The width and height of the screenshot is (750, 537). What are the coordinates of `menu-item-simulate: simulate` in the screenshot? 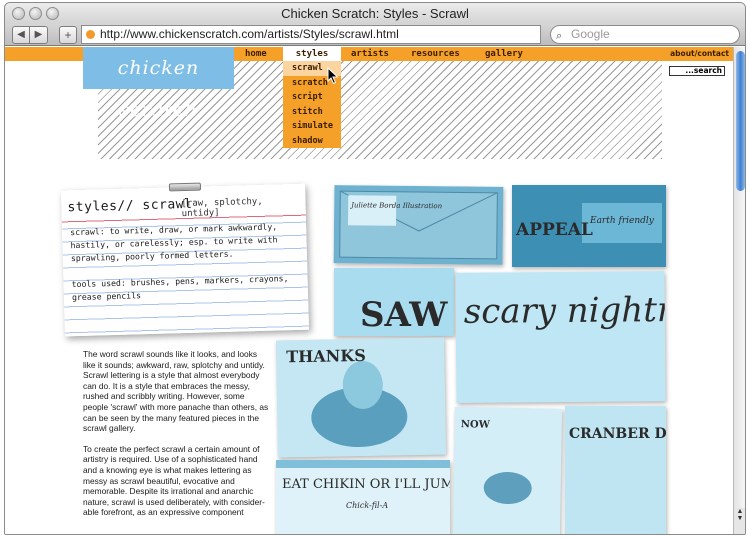 It's located at (312, 126).